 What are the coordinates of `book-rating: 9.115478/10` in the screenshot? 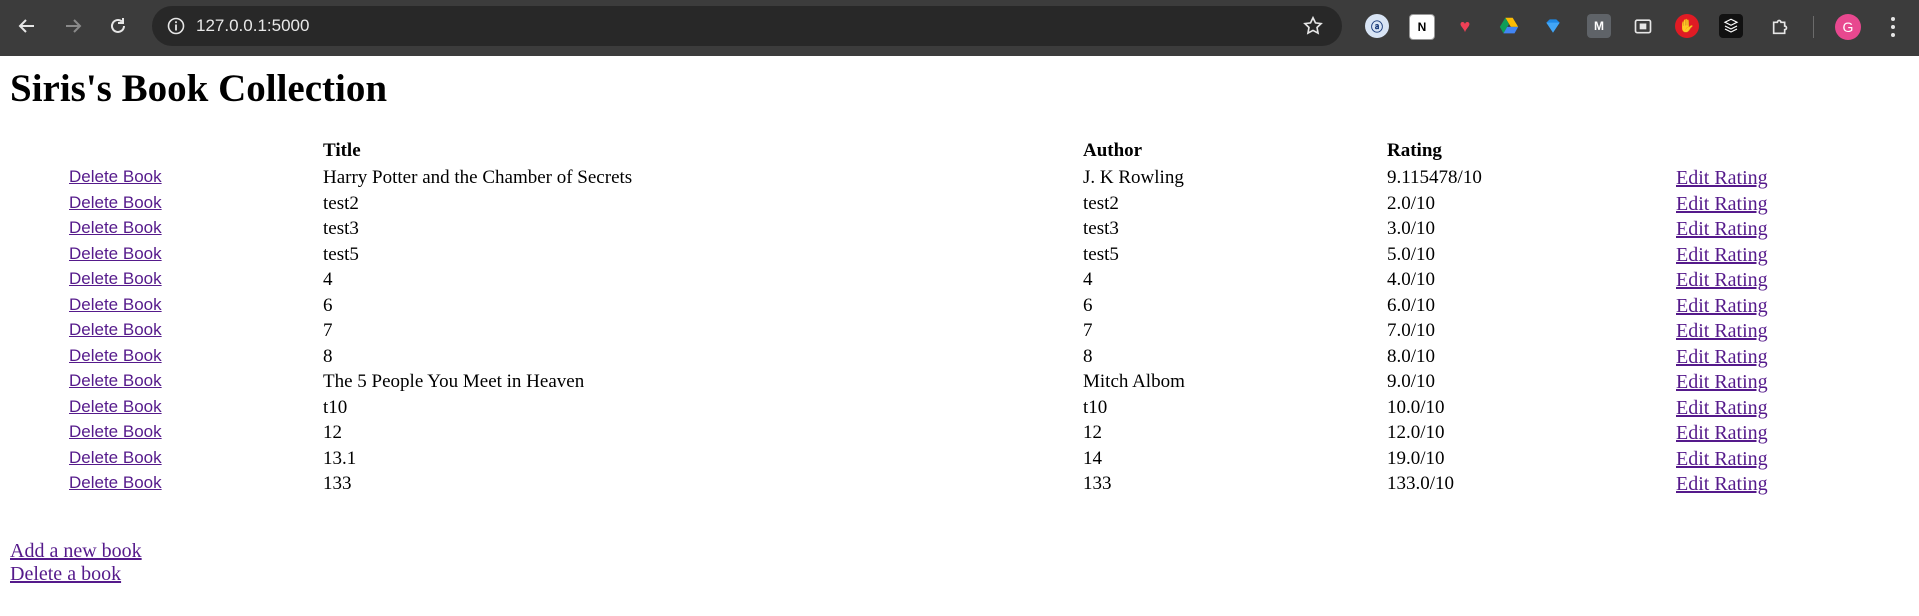 It's located at (1434, 177).